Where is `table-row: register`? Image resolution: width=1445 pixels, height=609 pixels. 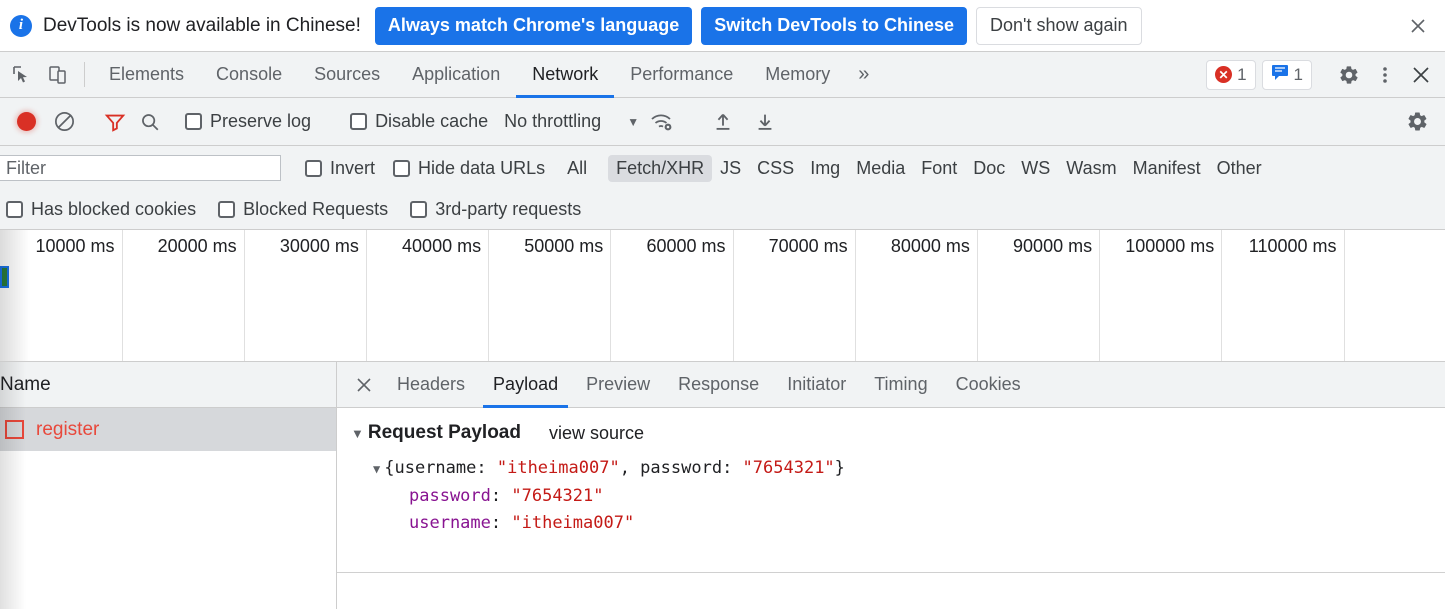 table-row: register is located at coordinates (168, 429).